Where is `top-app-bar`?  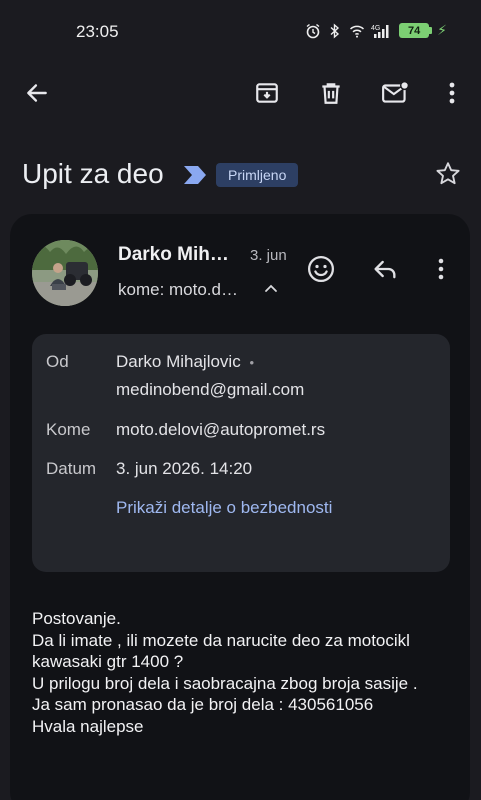 top-app-bar is located at coordinates (240, 92).